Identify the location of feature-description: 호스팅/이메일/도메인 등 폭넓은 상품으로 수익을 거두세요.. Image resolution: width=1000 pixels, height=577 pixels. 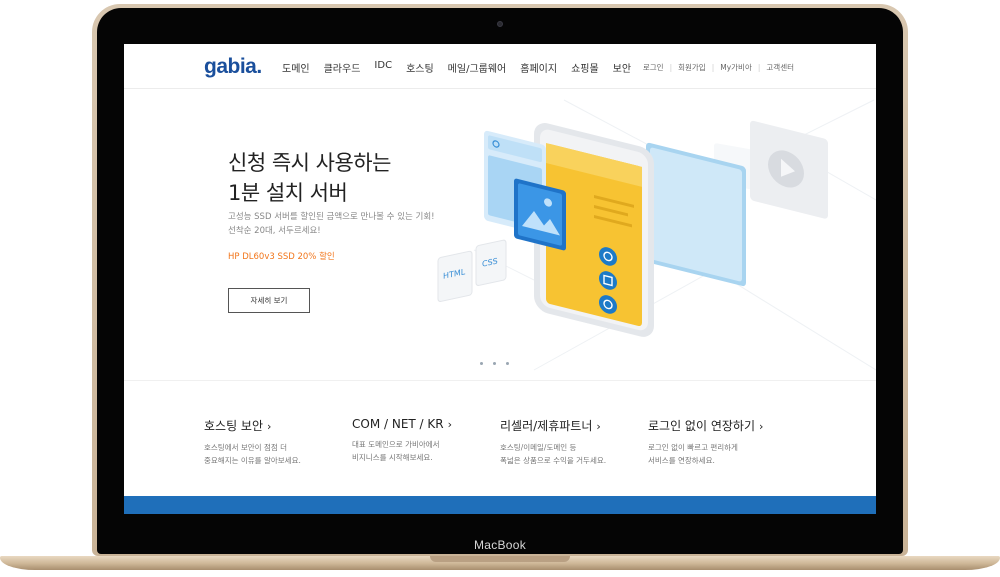
(553, 454).